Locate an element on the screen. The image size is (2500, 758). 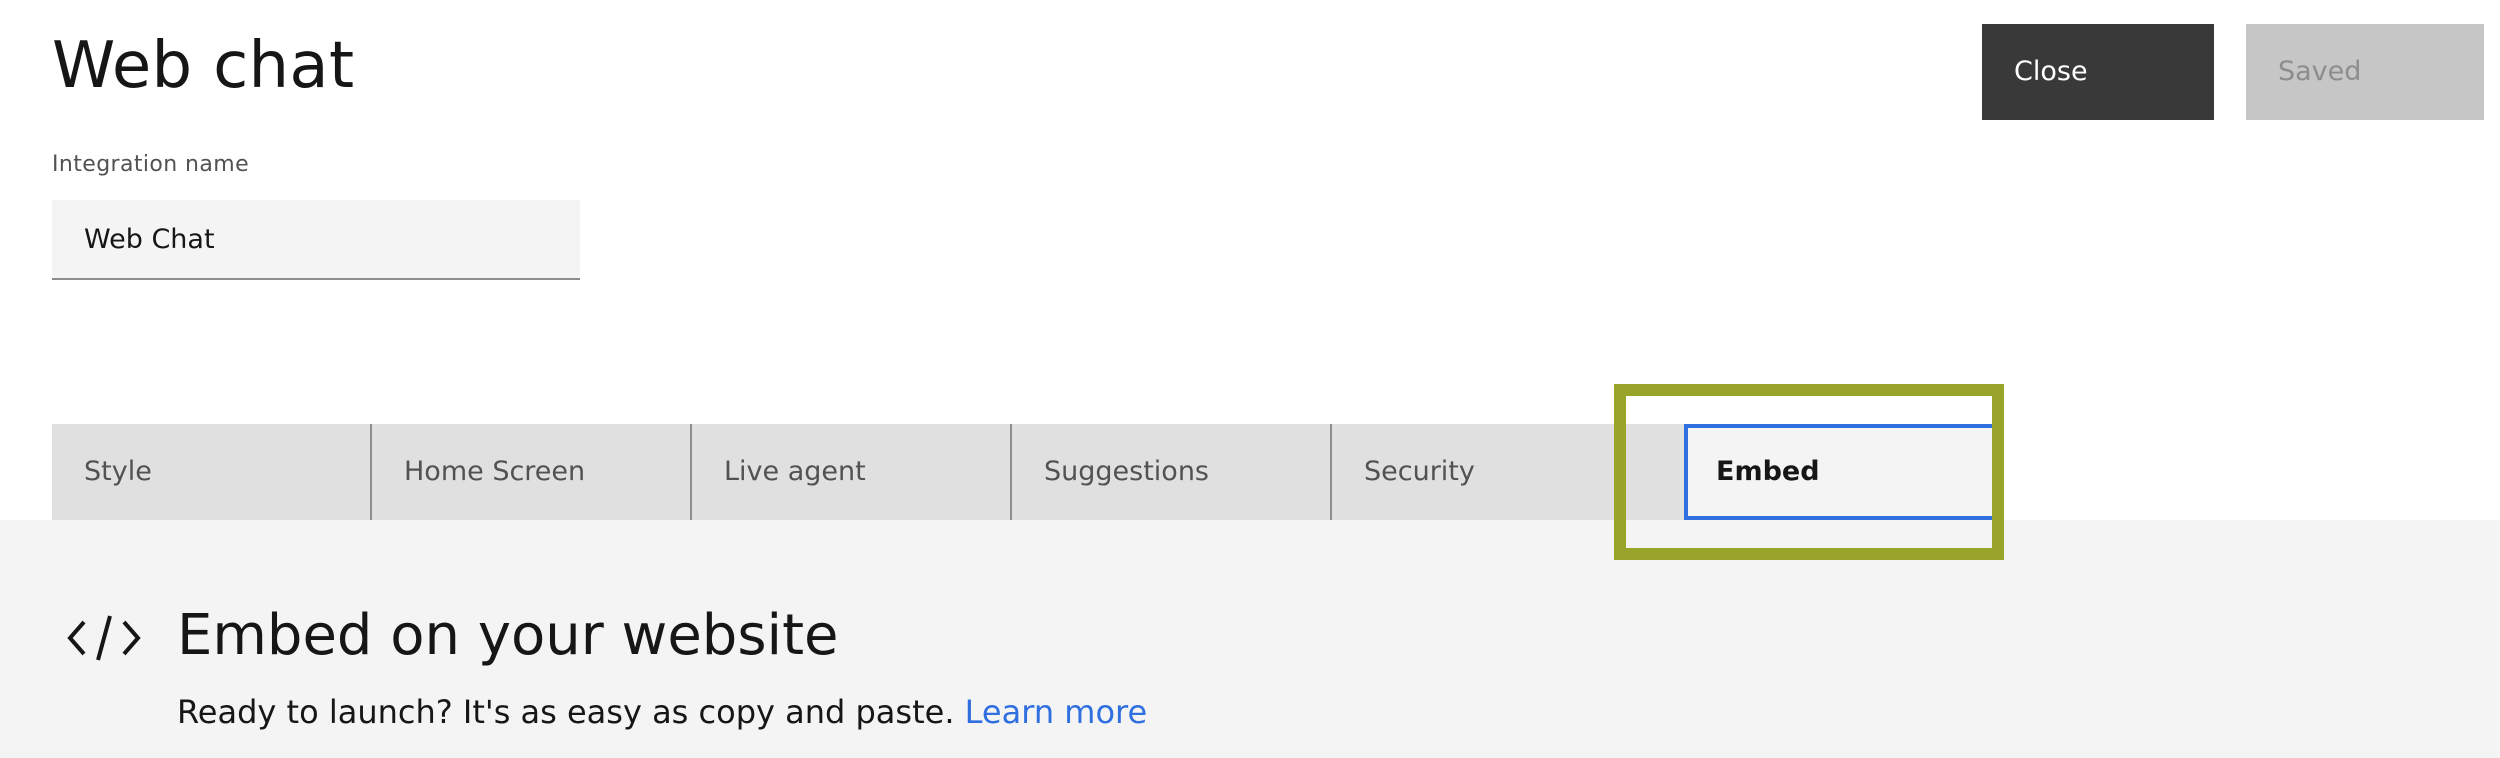
integration-name-input is located at coordinates (316, 240).